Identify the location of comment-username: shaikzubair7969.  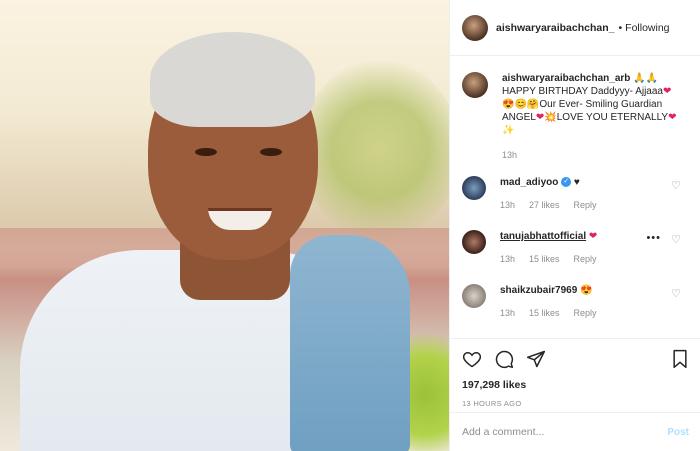
(538, 290).